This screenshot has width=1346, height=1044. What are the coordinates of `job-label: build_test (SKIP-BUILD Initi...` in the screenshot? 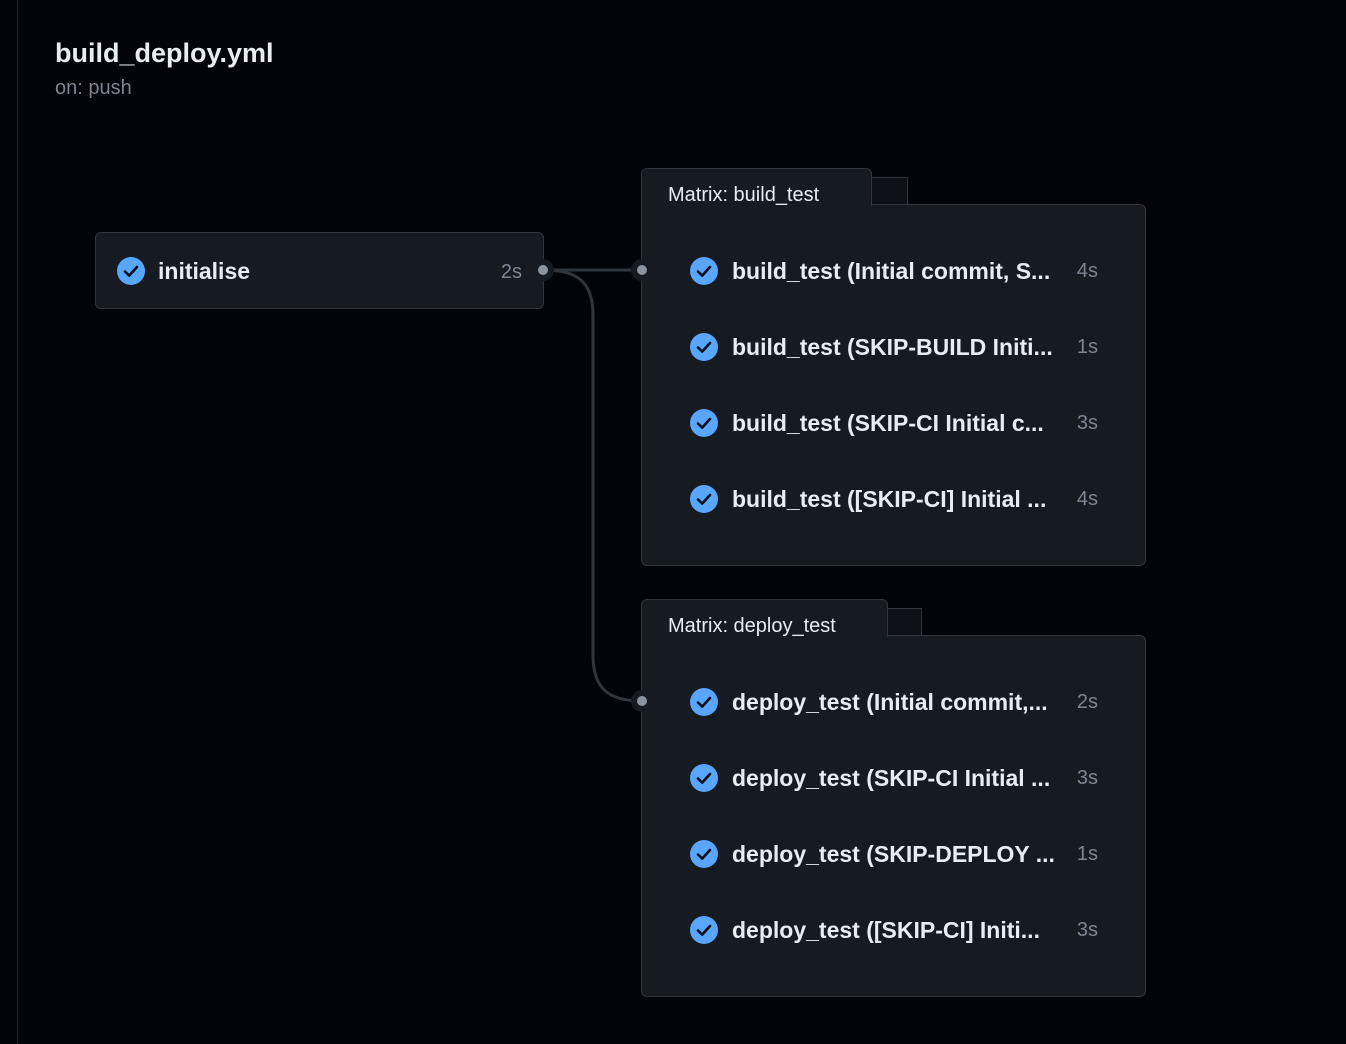 It's located at (892, 347).